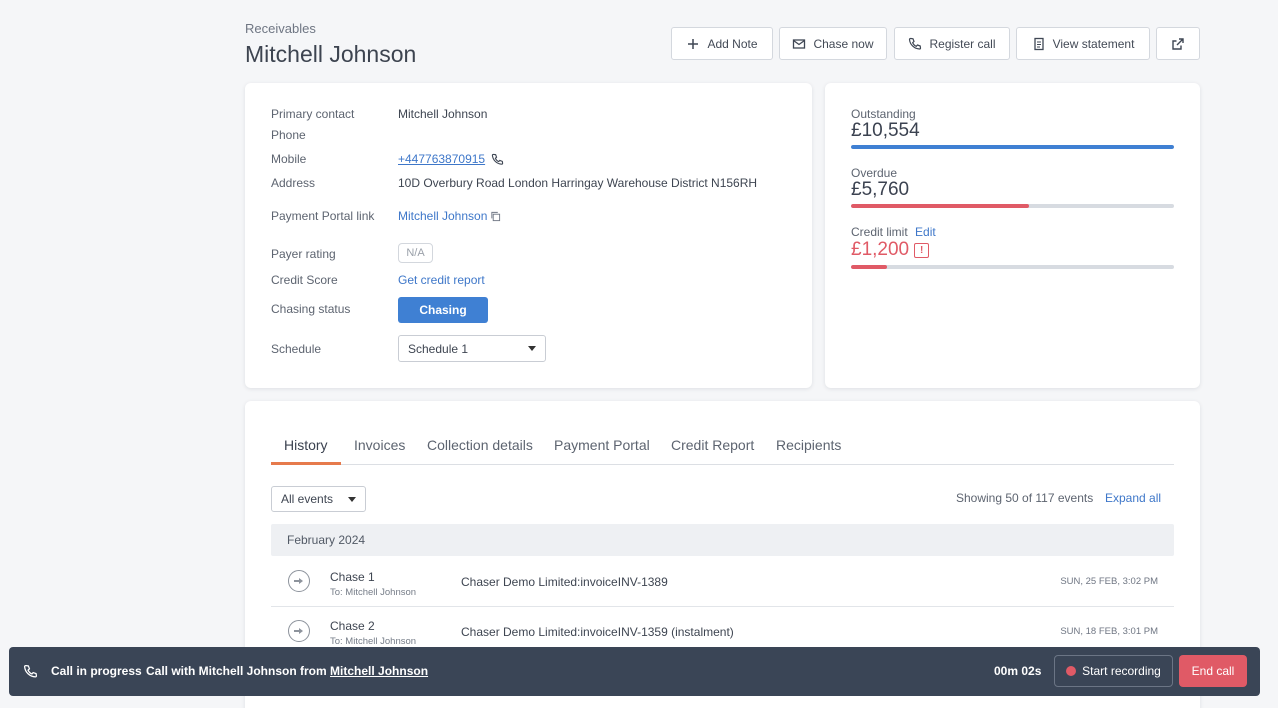 The image size is (1278, 708). I want to click on portal-link: Mitchell Johnson, so click(442, 216).